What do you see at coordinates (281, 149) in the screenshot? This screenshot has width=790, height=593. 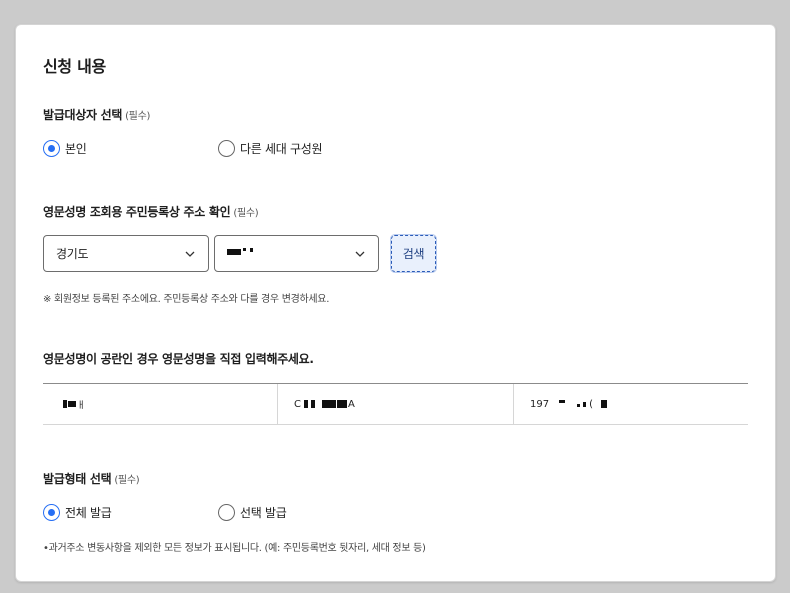 I see `radio-other-member-label: 다른 세대 구성원` at bounding box center [281, 149].